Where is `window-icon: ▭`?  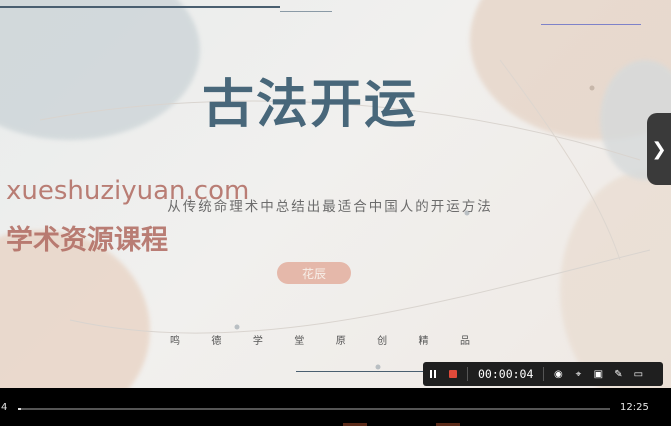
window-icon: ▭ is located at coordinates (638, 374).